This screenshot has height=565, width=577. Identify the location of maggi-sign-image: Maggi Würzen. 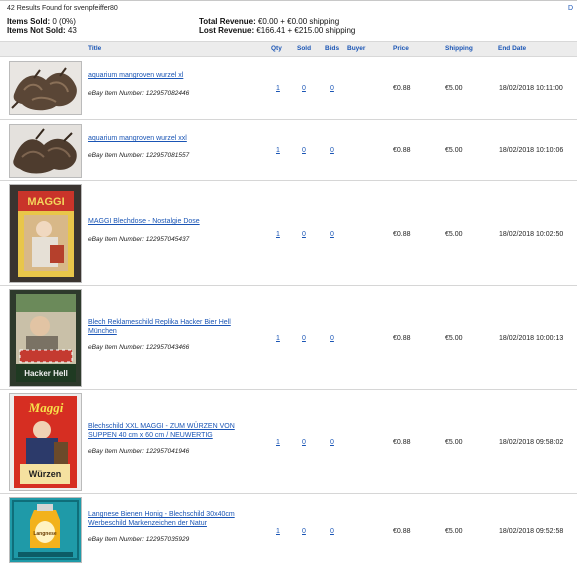
(45, 442).